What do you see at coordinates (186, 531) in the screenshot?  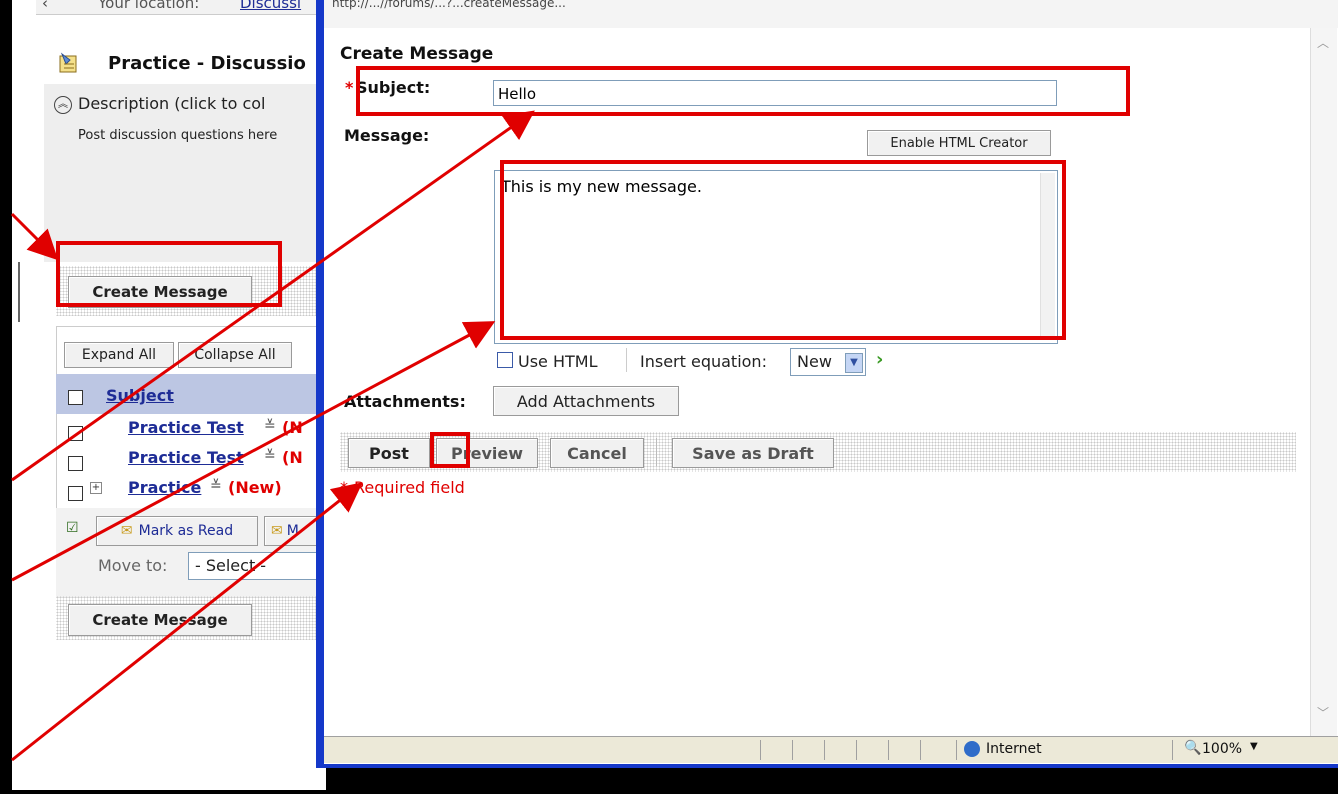 I see `mark-as-read-label: Mark as Read` at bounding box center [186, 531].